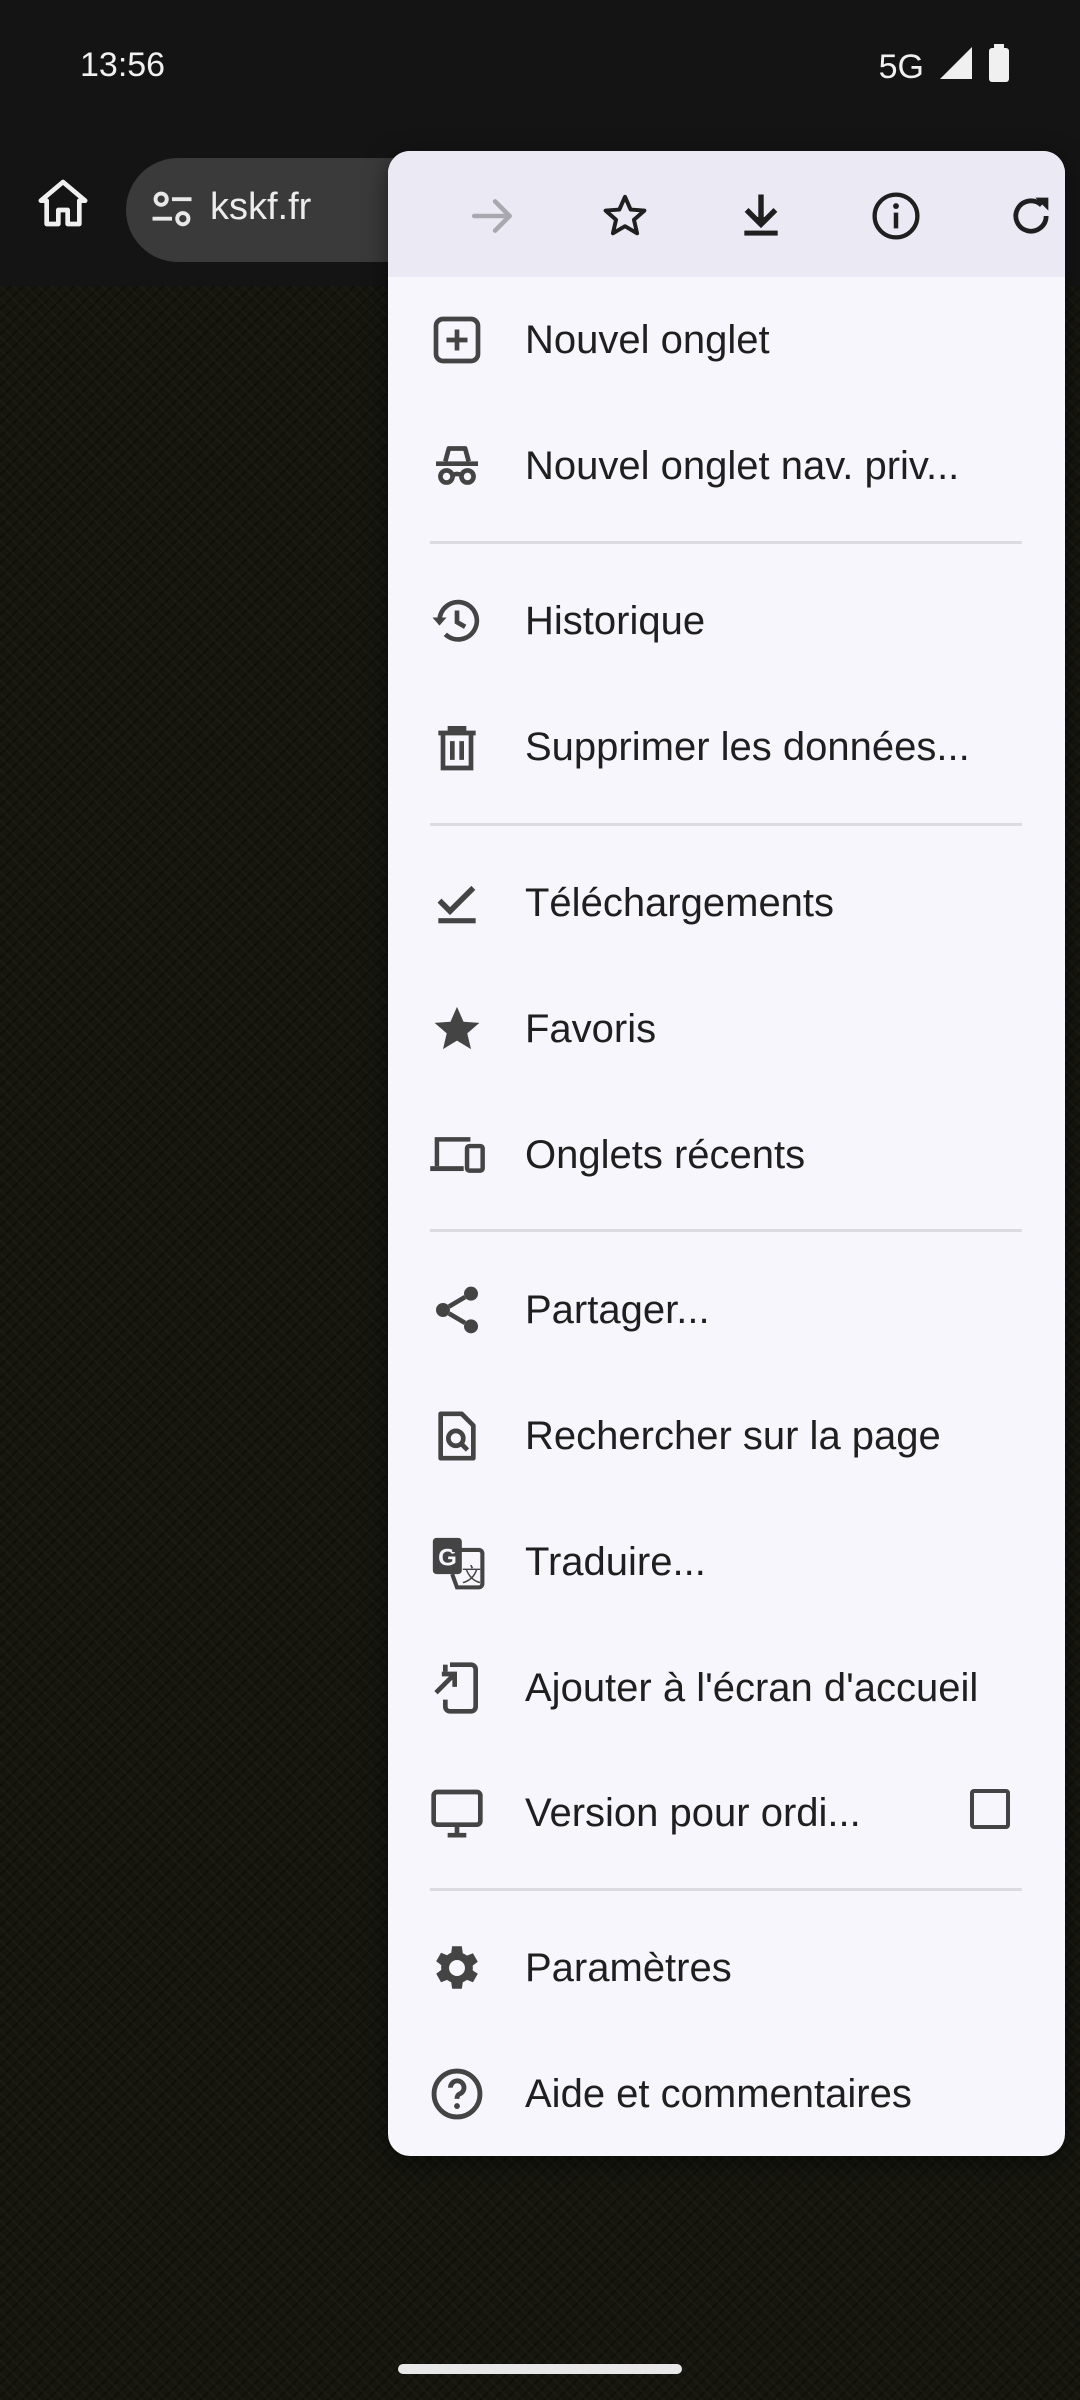 This screenshot has width=1080, height=2400. What do you see at coordinates (680, 903) in the screenshot?
I see `menu-item-label: Téléchargements` at bounding box center [680, 903].